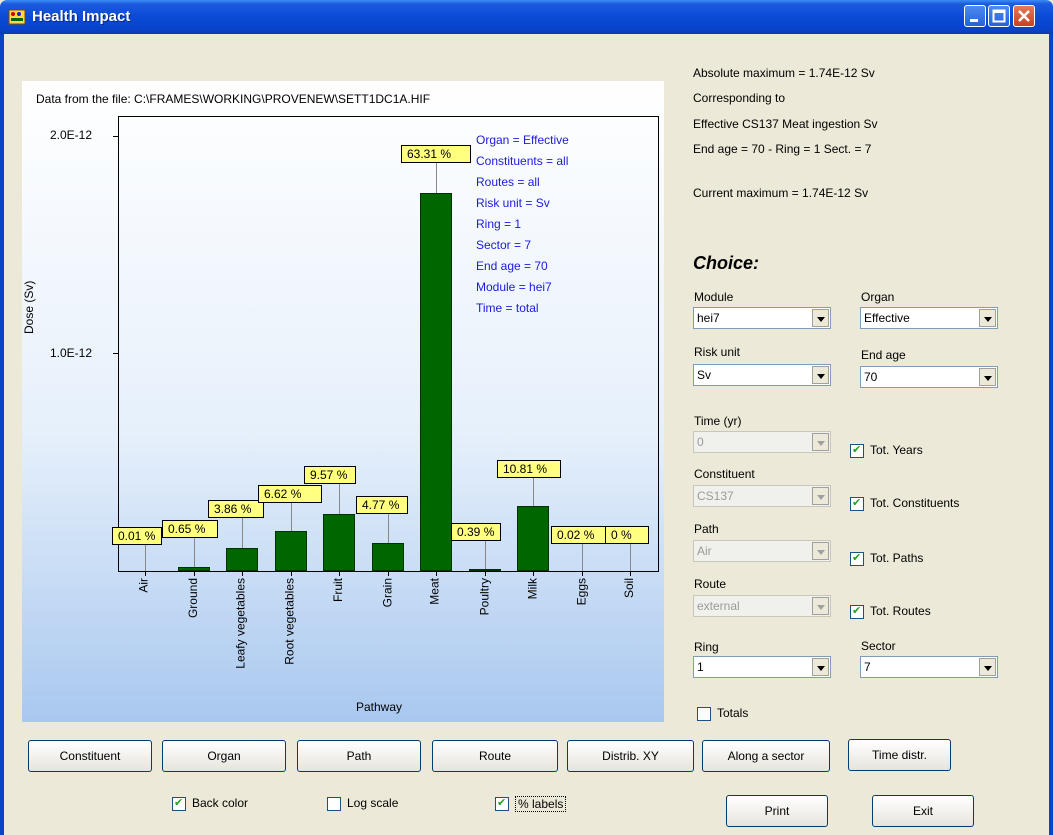  What do you see at coordinates (533, 538) in the screenshot?
I see `bar-milk` at bounding box center [533, 538].